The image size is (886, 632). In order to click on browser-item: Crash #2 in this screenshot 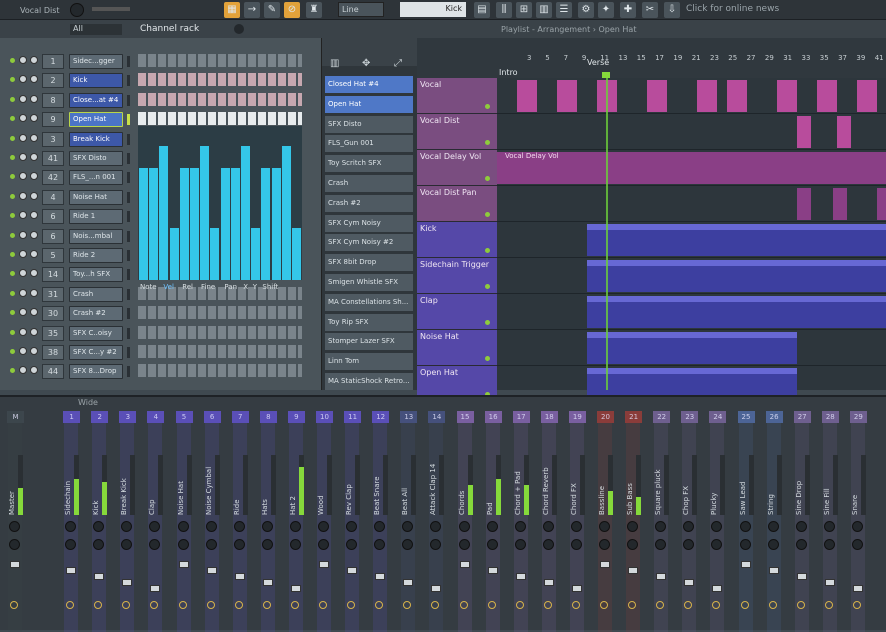, I will do `click(369, 203)`.